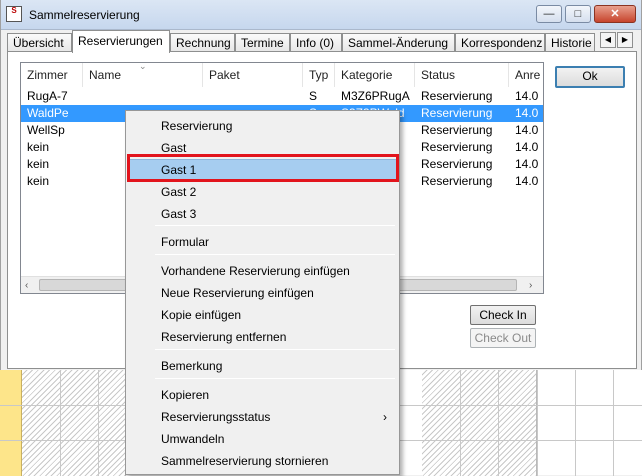  What do you see at coordinates (549, 14) in the screenshot?
I see `minimize-icon: —` at bounding box center [549, 14].